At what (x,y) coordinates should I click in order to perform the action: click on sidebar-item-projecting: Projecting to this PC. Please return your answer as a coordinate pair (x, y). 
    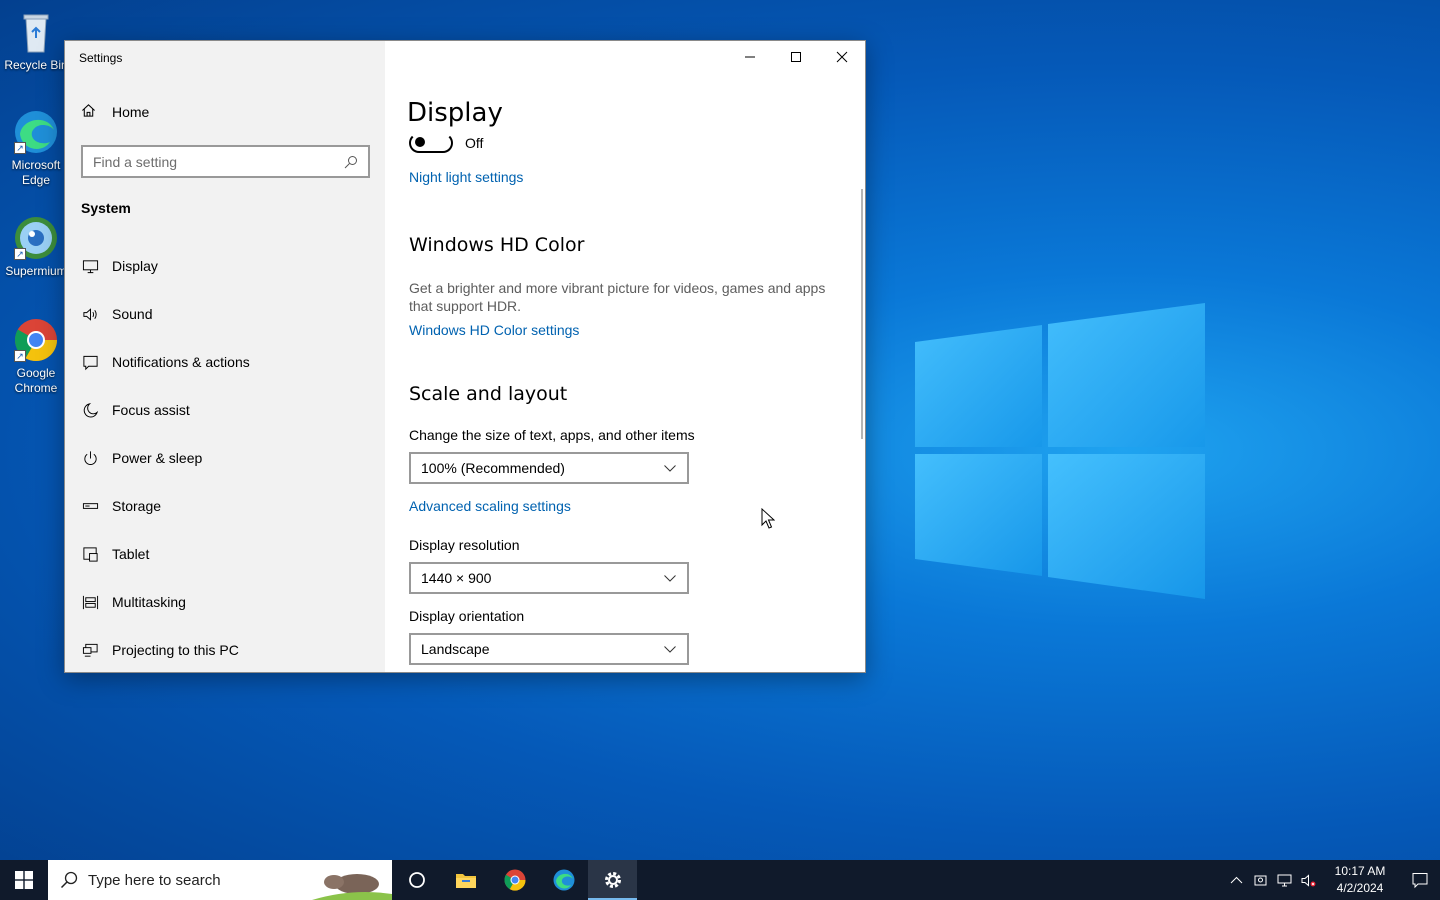
    Looking at the image, I should click on (225, 649).